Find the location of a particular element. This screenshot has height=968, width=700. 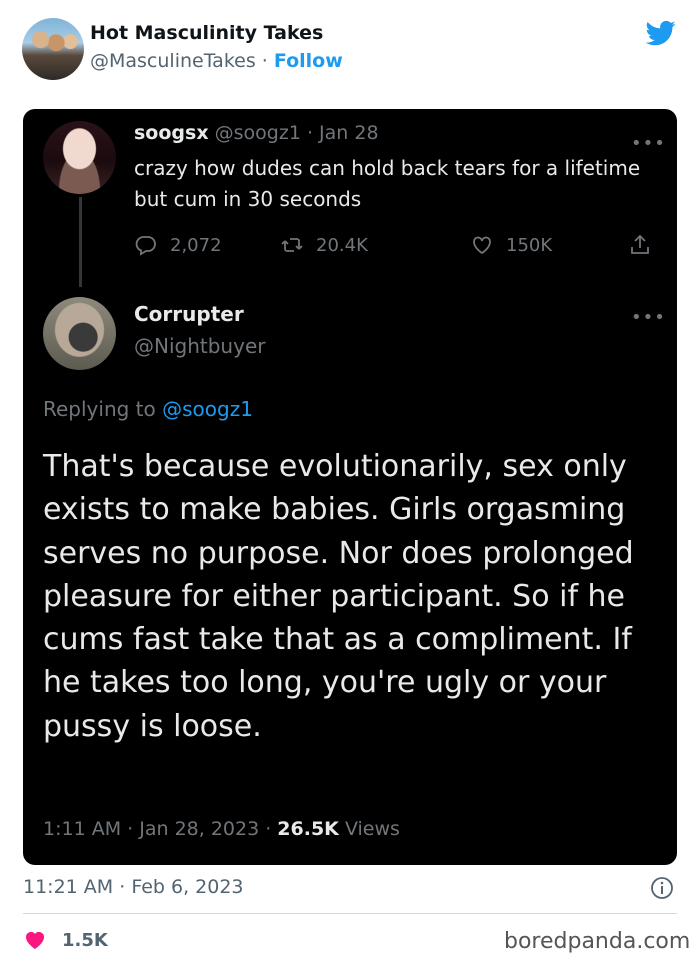

follow-button: Follow is located at coordinates (308, 61).